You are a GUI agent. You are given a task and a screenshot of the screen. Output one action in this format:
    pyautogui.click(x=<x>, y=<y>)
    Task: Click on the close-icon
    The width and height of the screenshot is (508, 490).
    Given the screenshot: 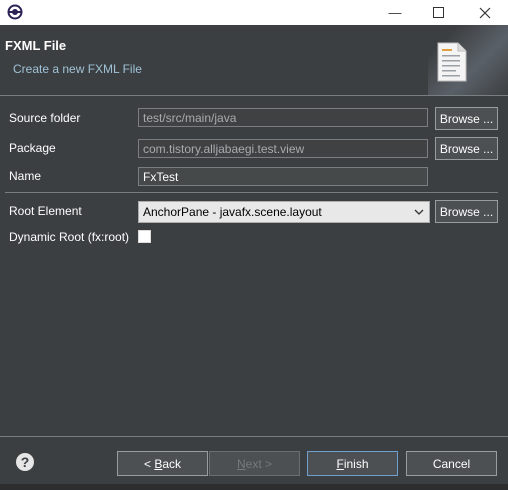 What is the action you would take?
    pyautogui.click(x=485, y=12)
    